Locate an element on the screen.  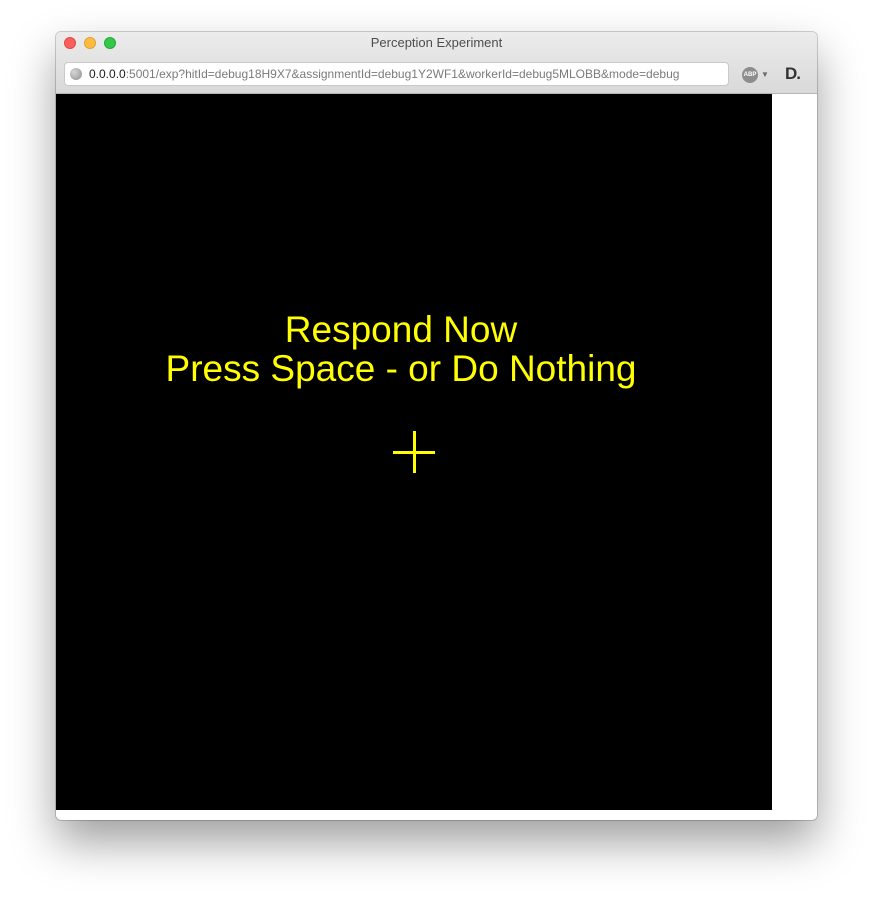
globe-icon is located at coordinates (76, 74).